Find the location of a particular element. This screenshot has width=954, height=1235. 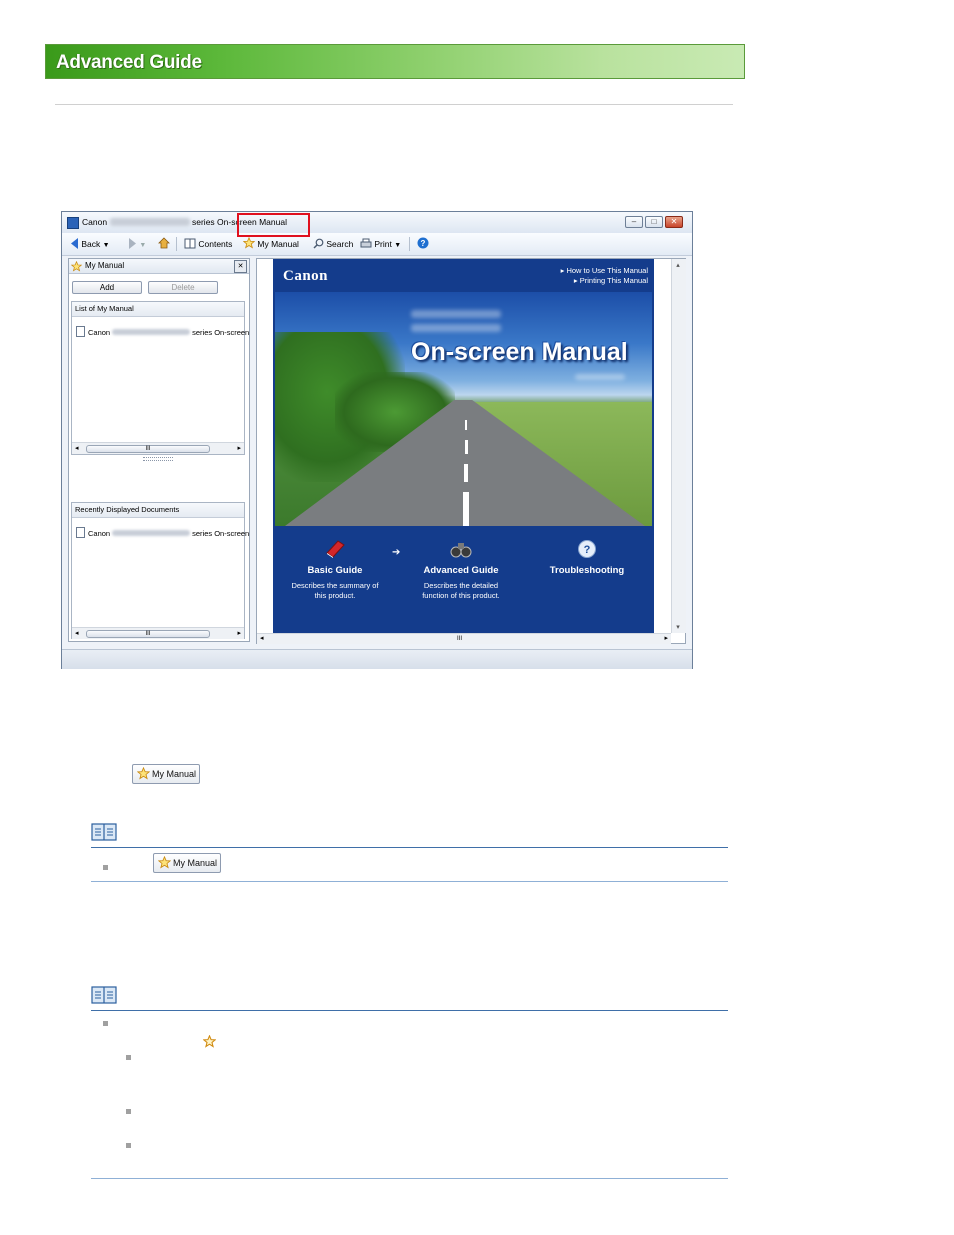

header-divider is located at coordinates (394, 104).